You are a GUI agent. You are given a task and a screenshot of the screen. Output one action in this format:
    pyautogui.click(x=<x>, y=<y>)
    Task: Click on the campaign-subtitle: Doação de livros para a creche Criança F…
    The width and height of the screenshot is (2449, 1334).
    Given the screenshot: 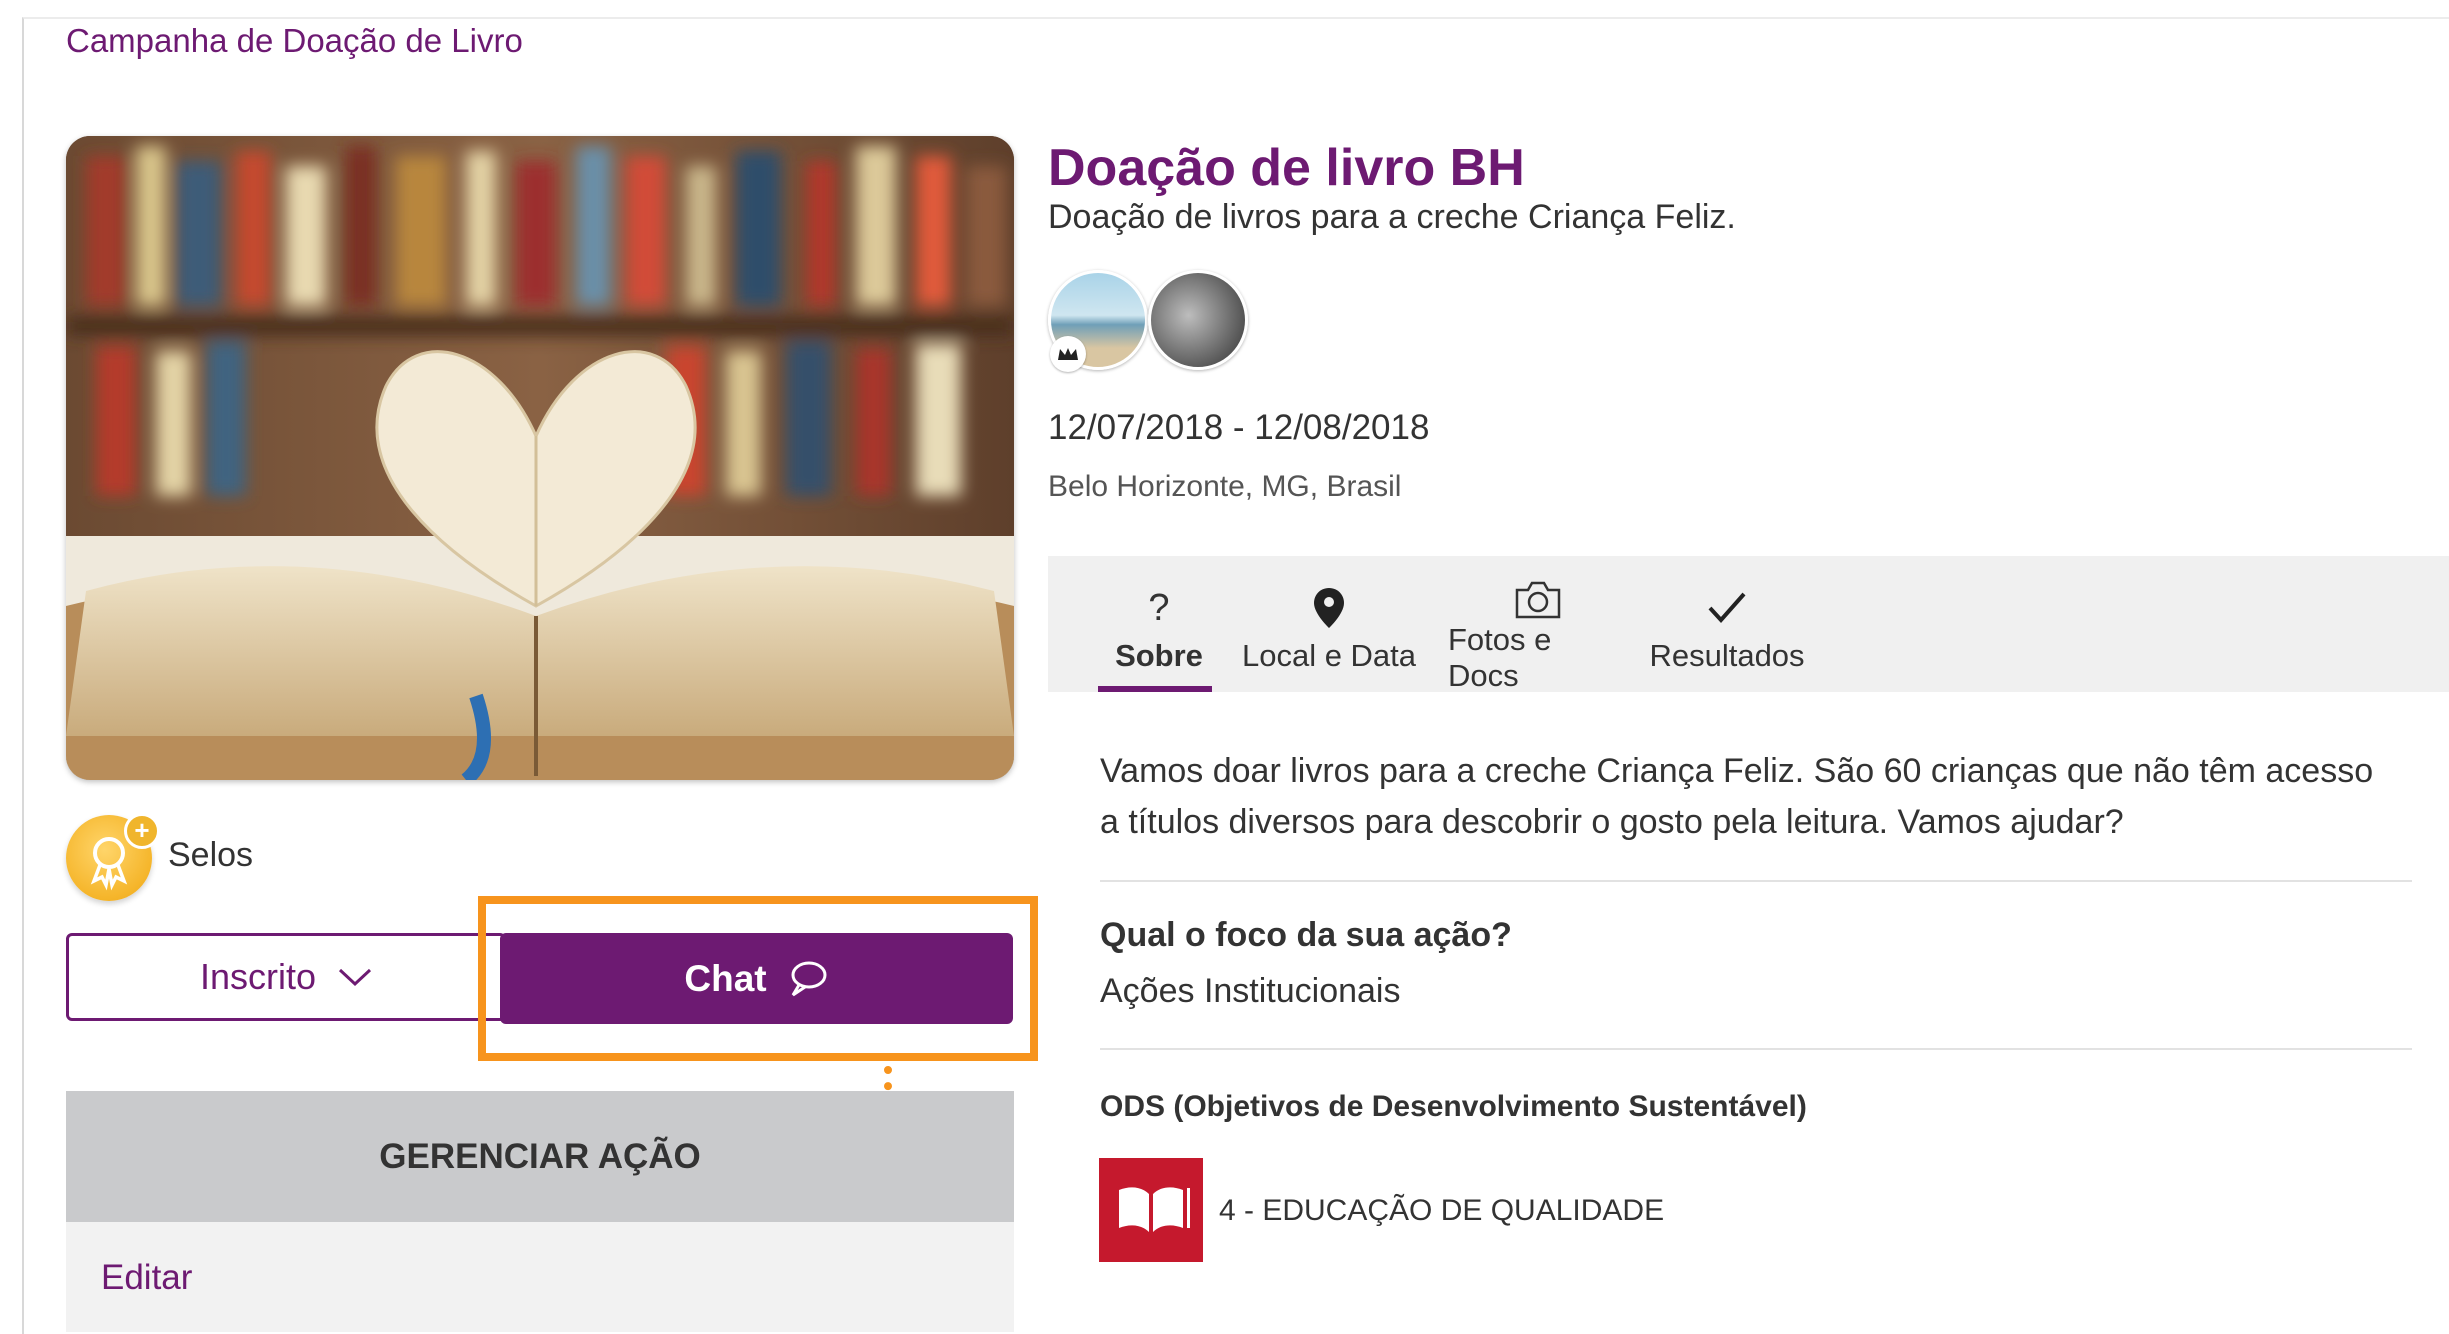 What is the action you would take?
    pyautogui.click(x=1392, y=217)
    